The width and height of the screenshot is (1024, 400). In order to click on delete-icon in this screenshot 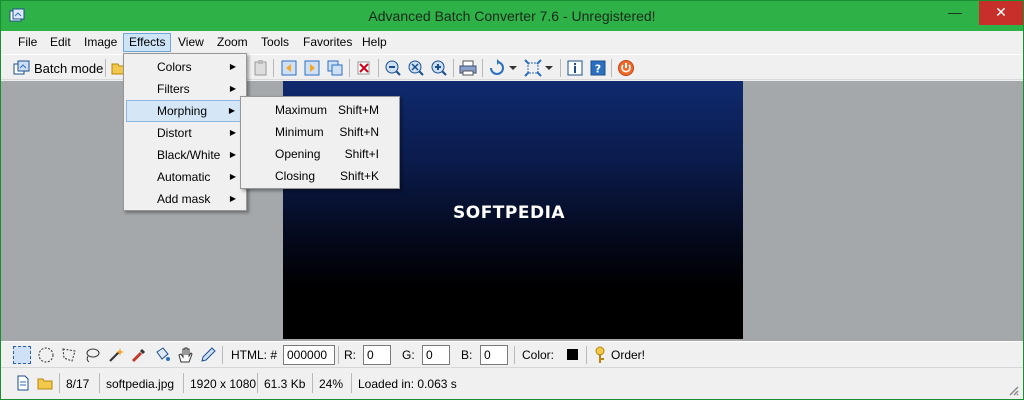, I will do `click(364, 68)`.